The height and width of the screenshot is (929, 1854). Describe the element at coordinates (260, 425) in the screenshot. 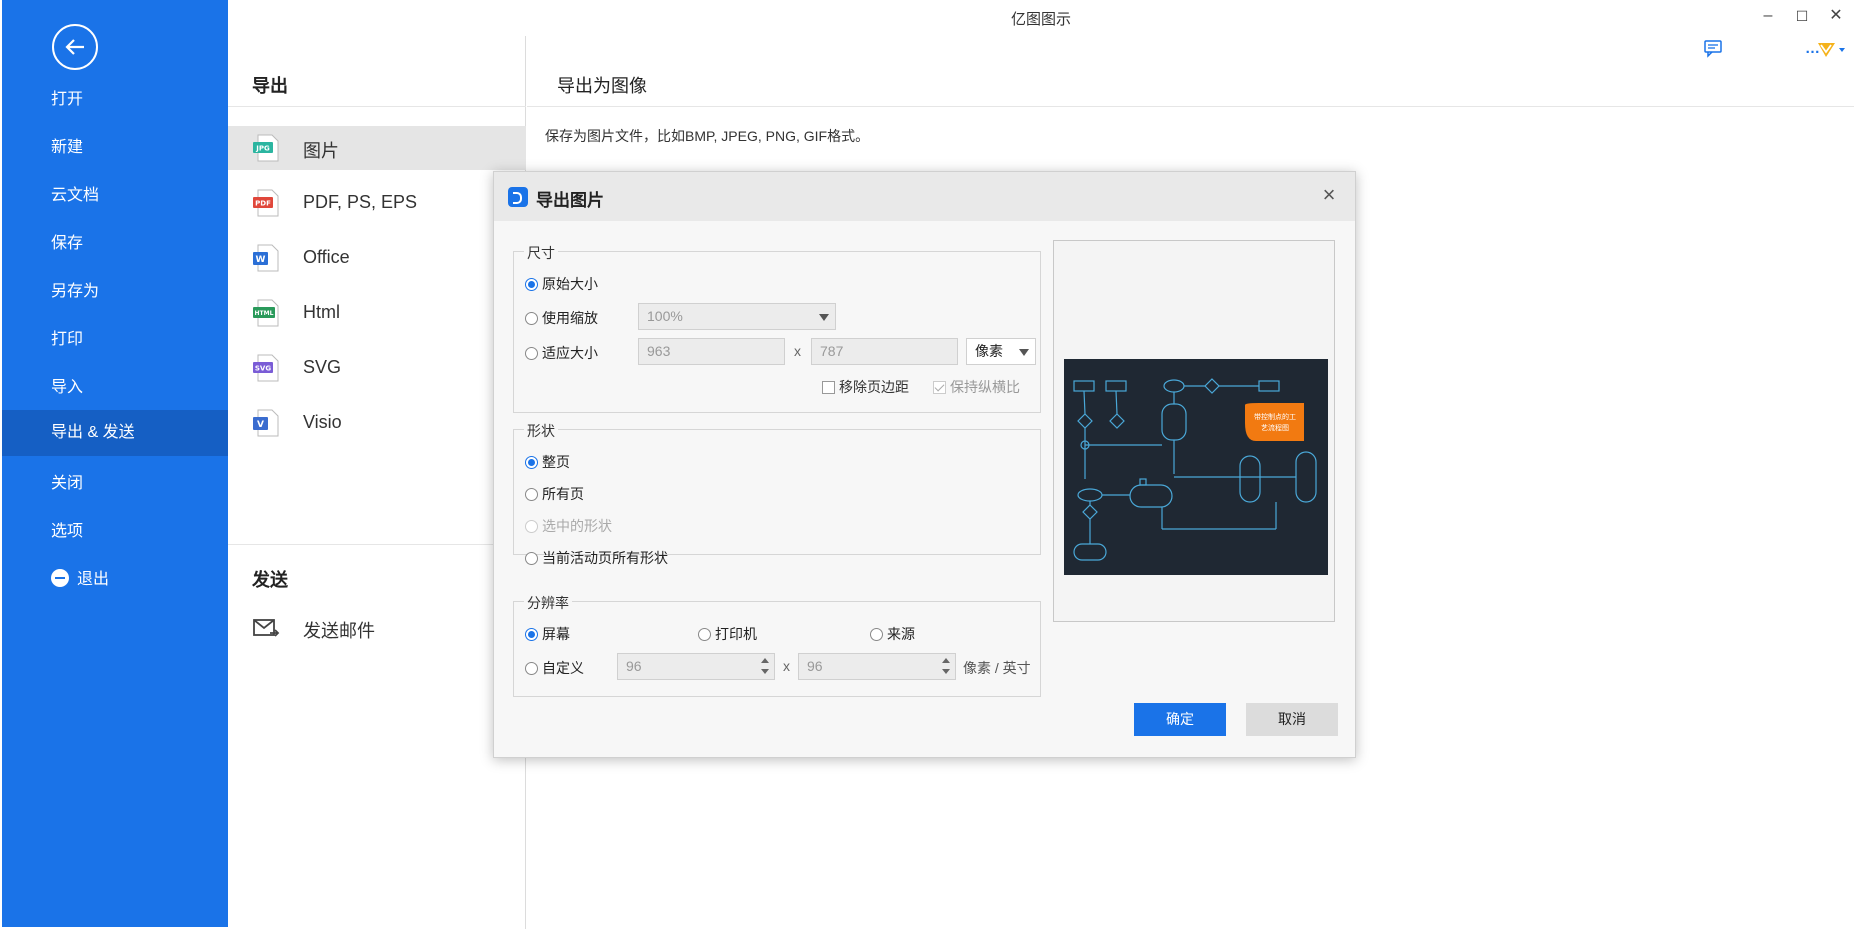

I see `svg-text: V` at that location.